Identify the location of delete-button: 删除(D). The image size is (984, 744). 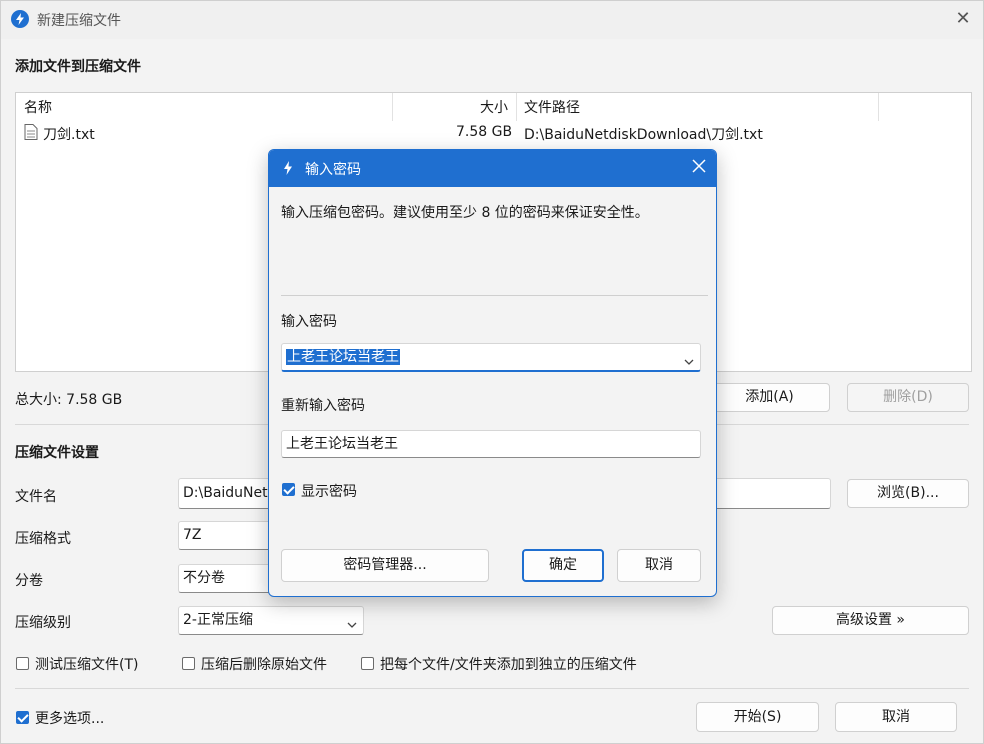
(908, 397).